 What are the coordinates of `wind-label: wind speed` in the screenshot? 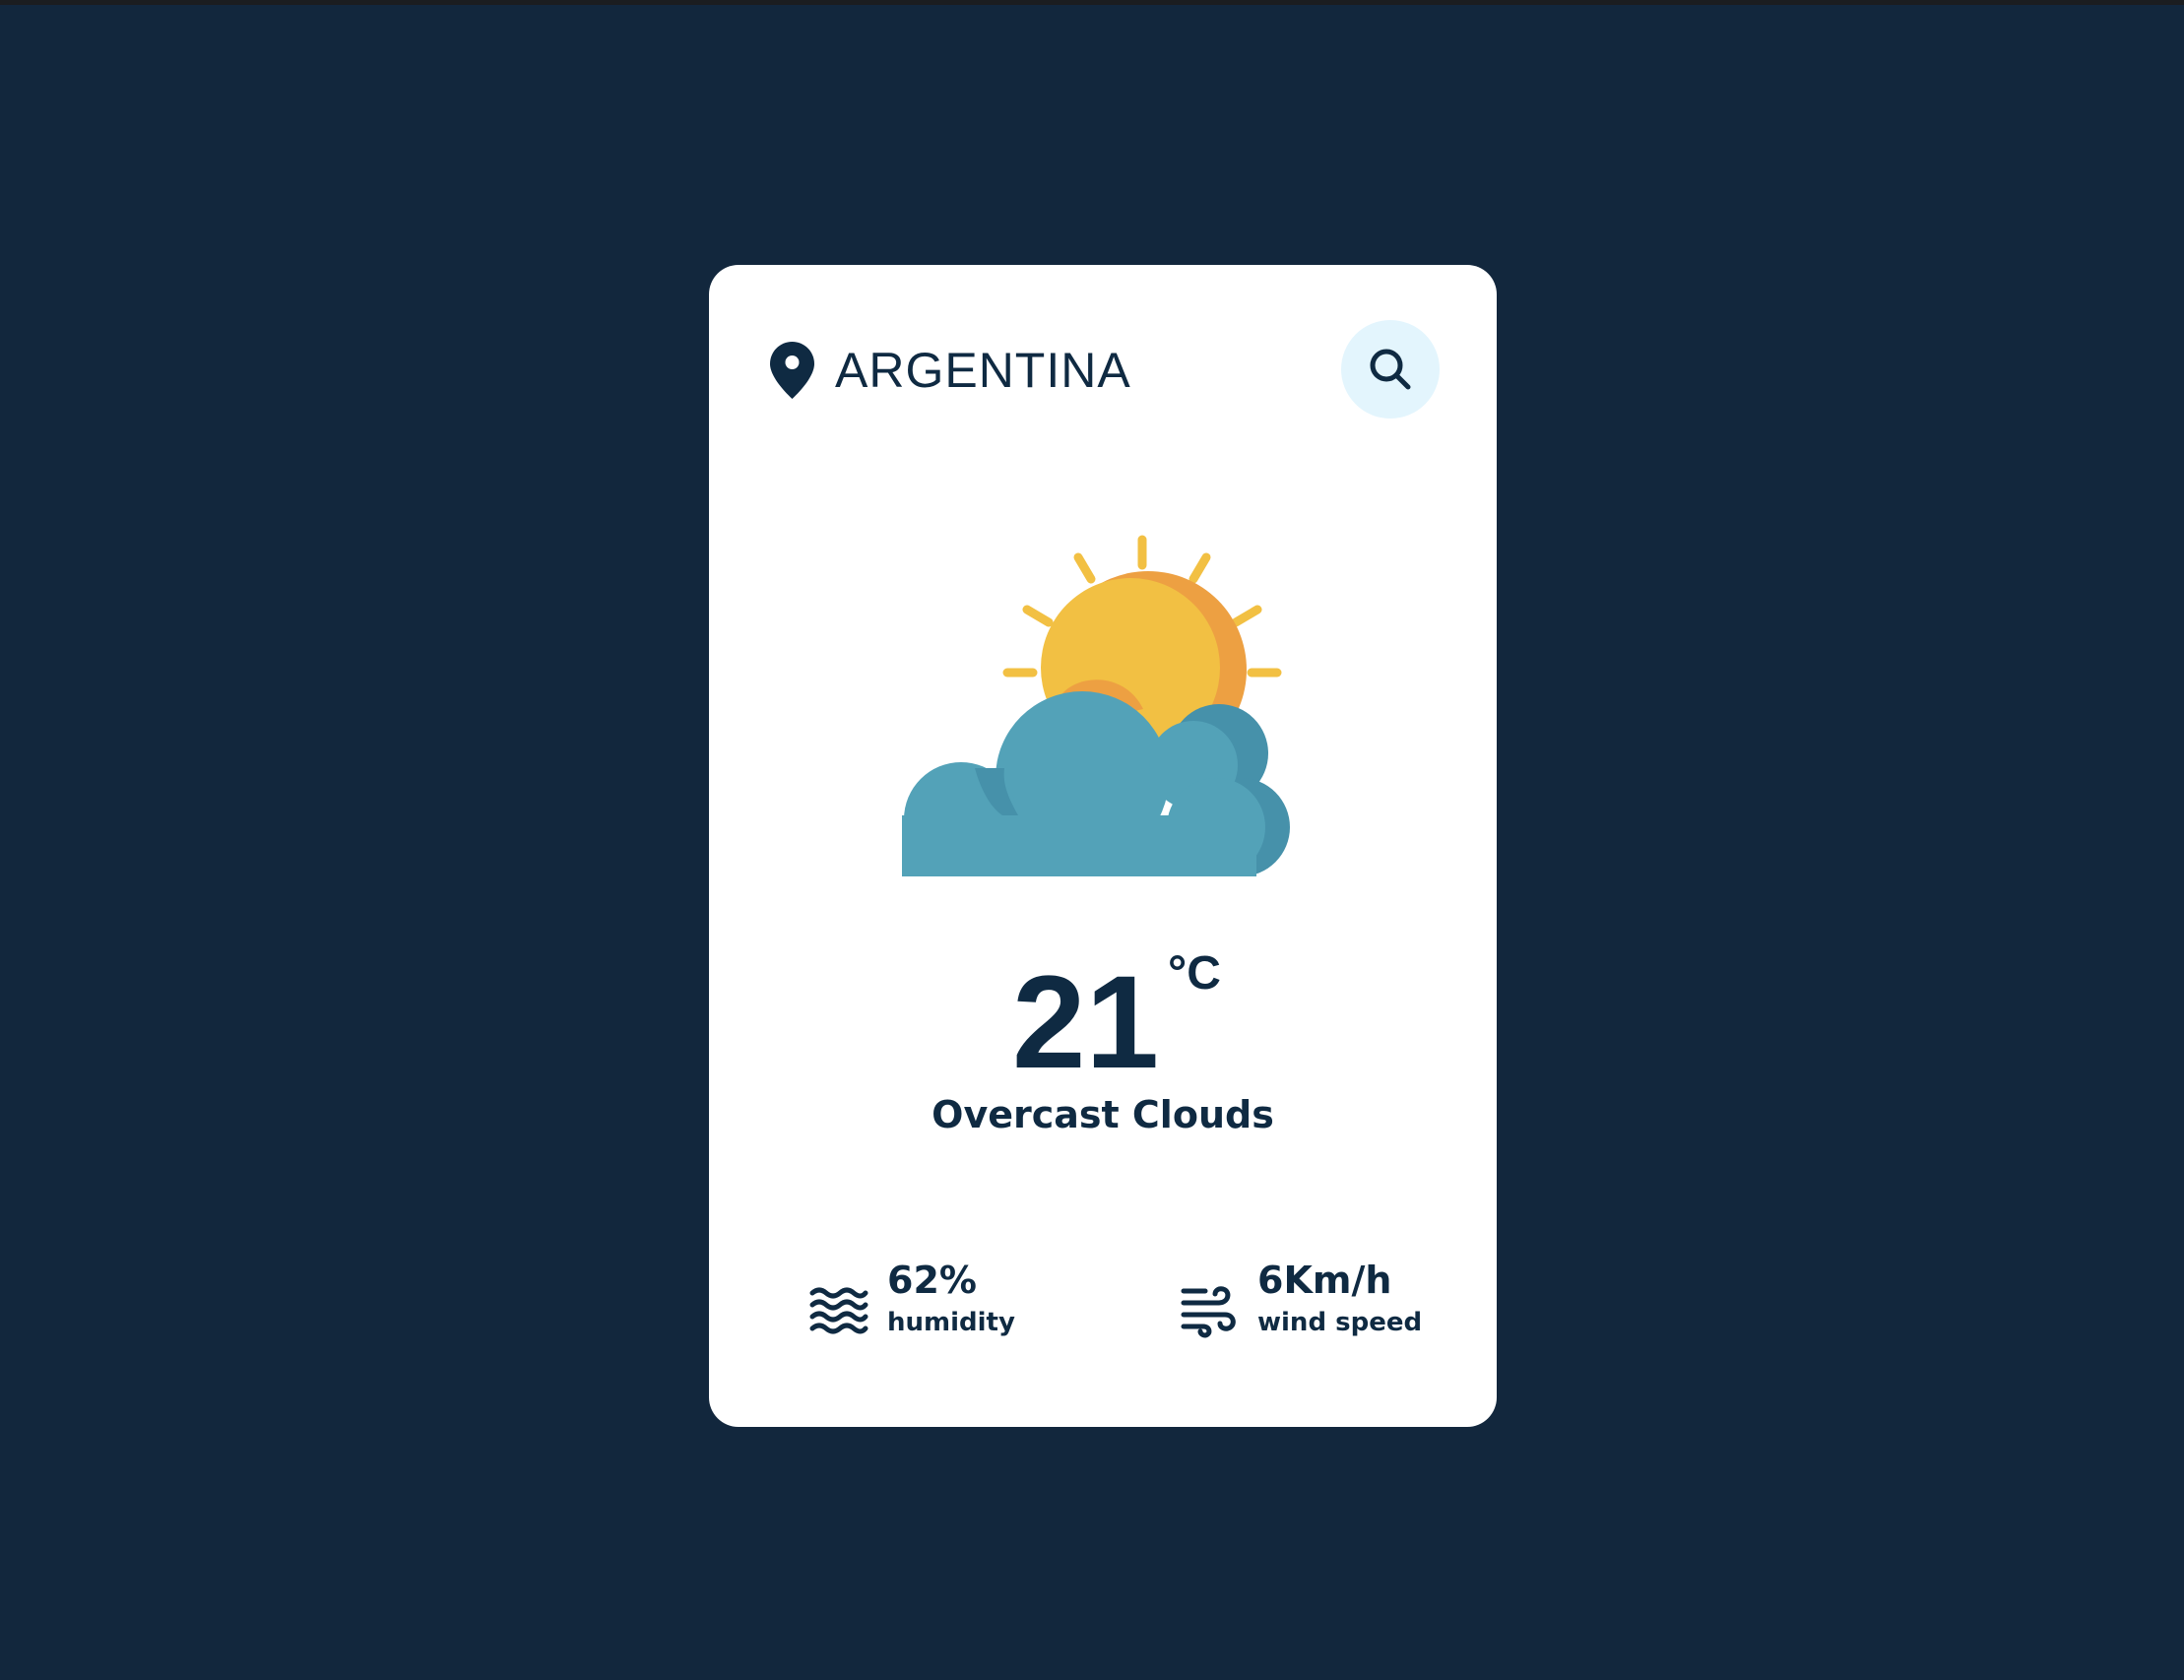 It's located at (1340, 1322).